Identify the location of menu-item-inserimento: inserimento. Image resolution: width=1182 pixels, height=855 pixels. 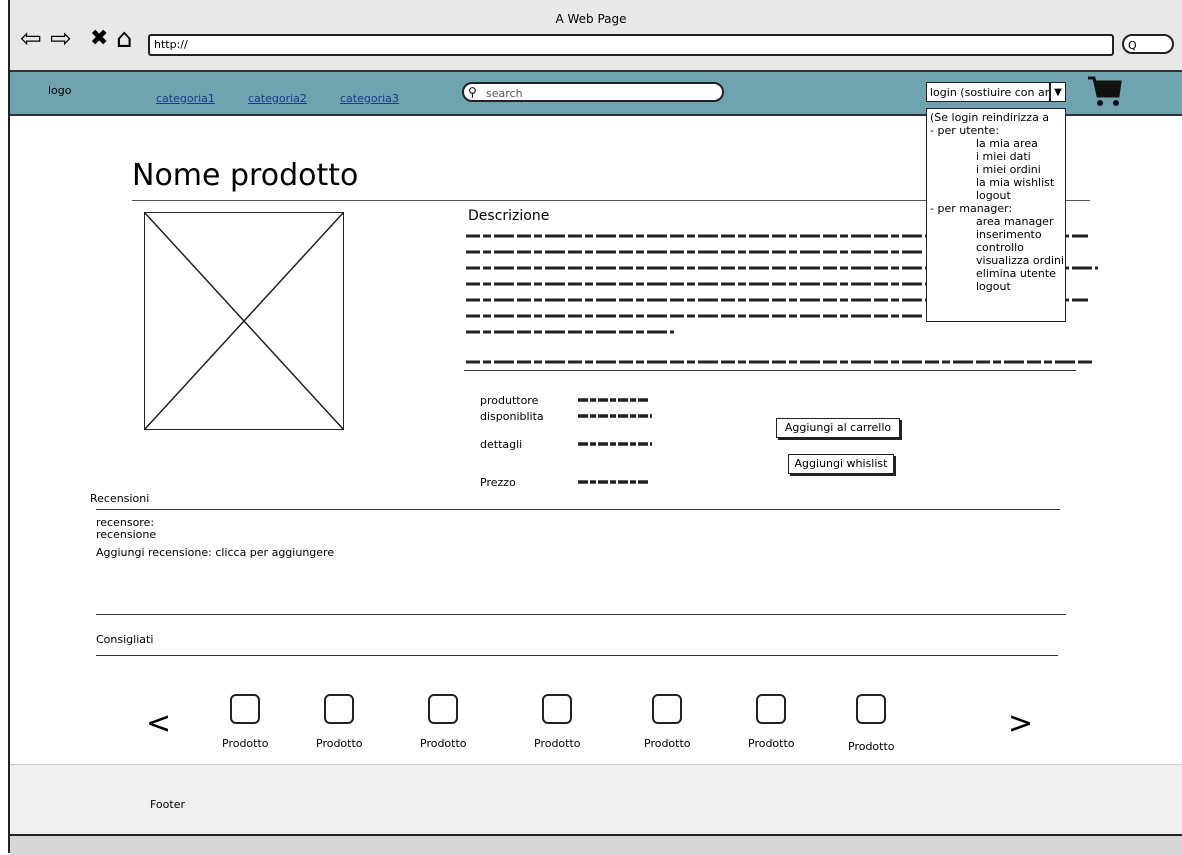
(996, 234).